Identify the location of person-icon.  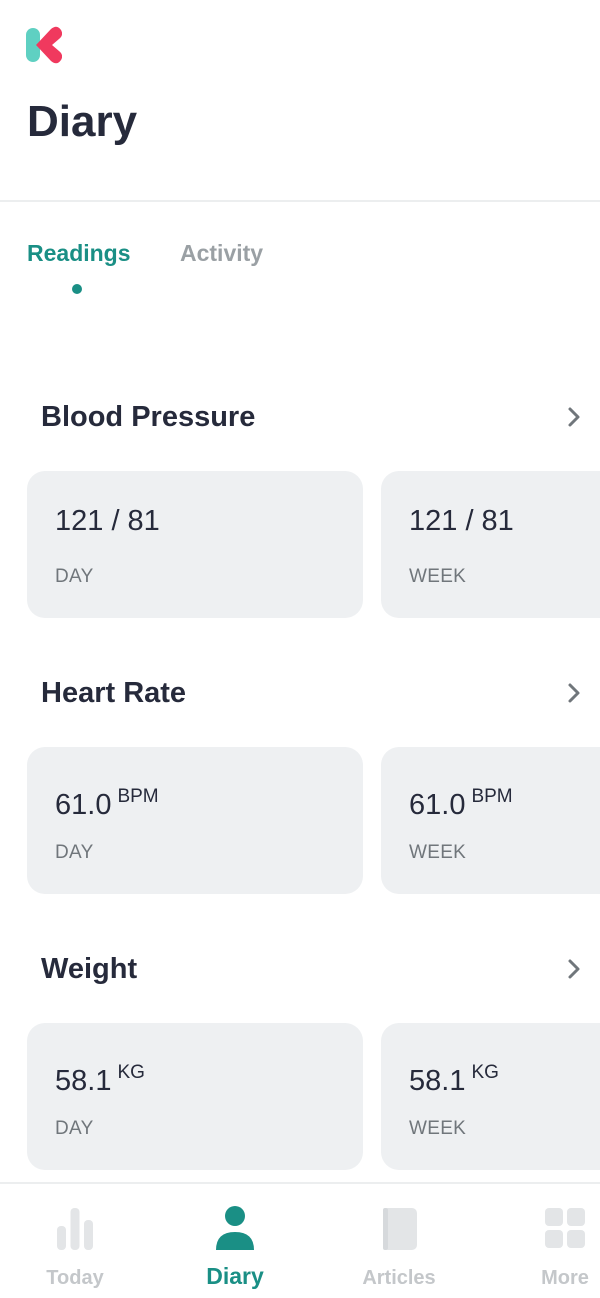
(235, 1228).